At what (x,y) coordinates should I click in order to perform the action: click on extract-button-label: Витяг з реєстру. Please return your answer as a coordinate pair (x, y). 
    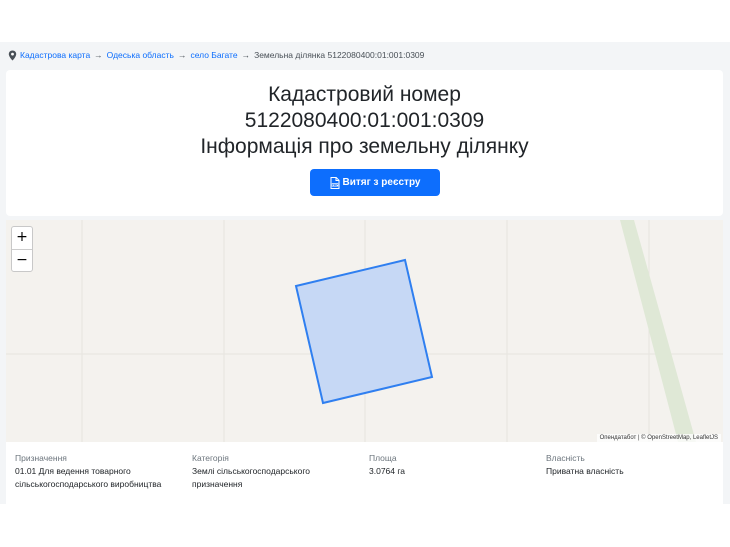
    Looking at the image, I should click on (381, 182).